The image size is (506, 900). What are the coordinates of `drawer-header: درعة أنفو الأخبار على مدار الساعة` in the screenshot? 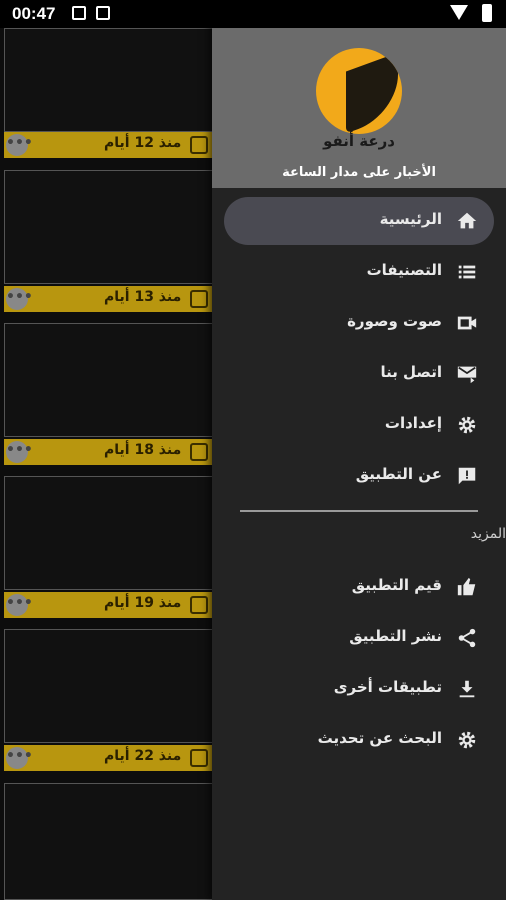 It's located at (359, 94).